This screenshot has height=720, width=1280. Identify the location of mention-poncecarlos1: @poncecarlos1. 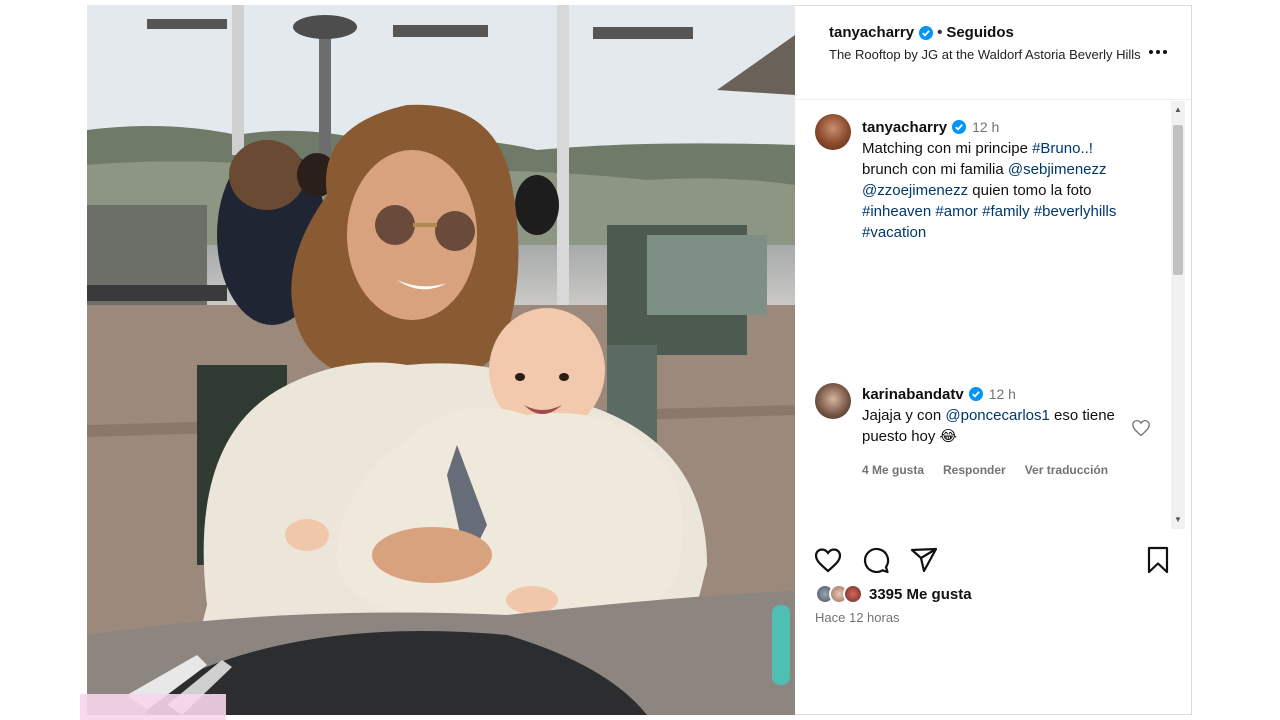
(997, 415).